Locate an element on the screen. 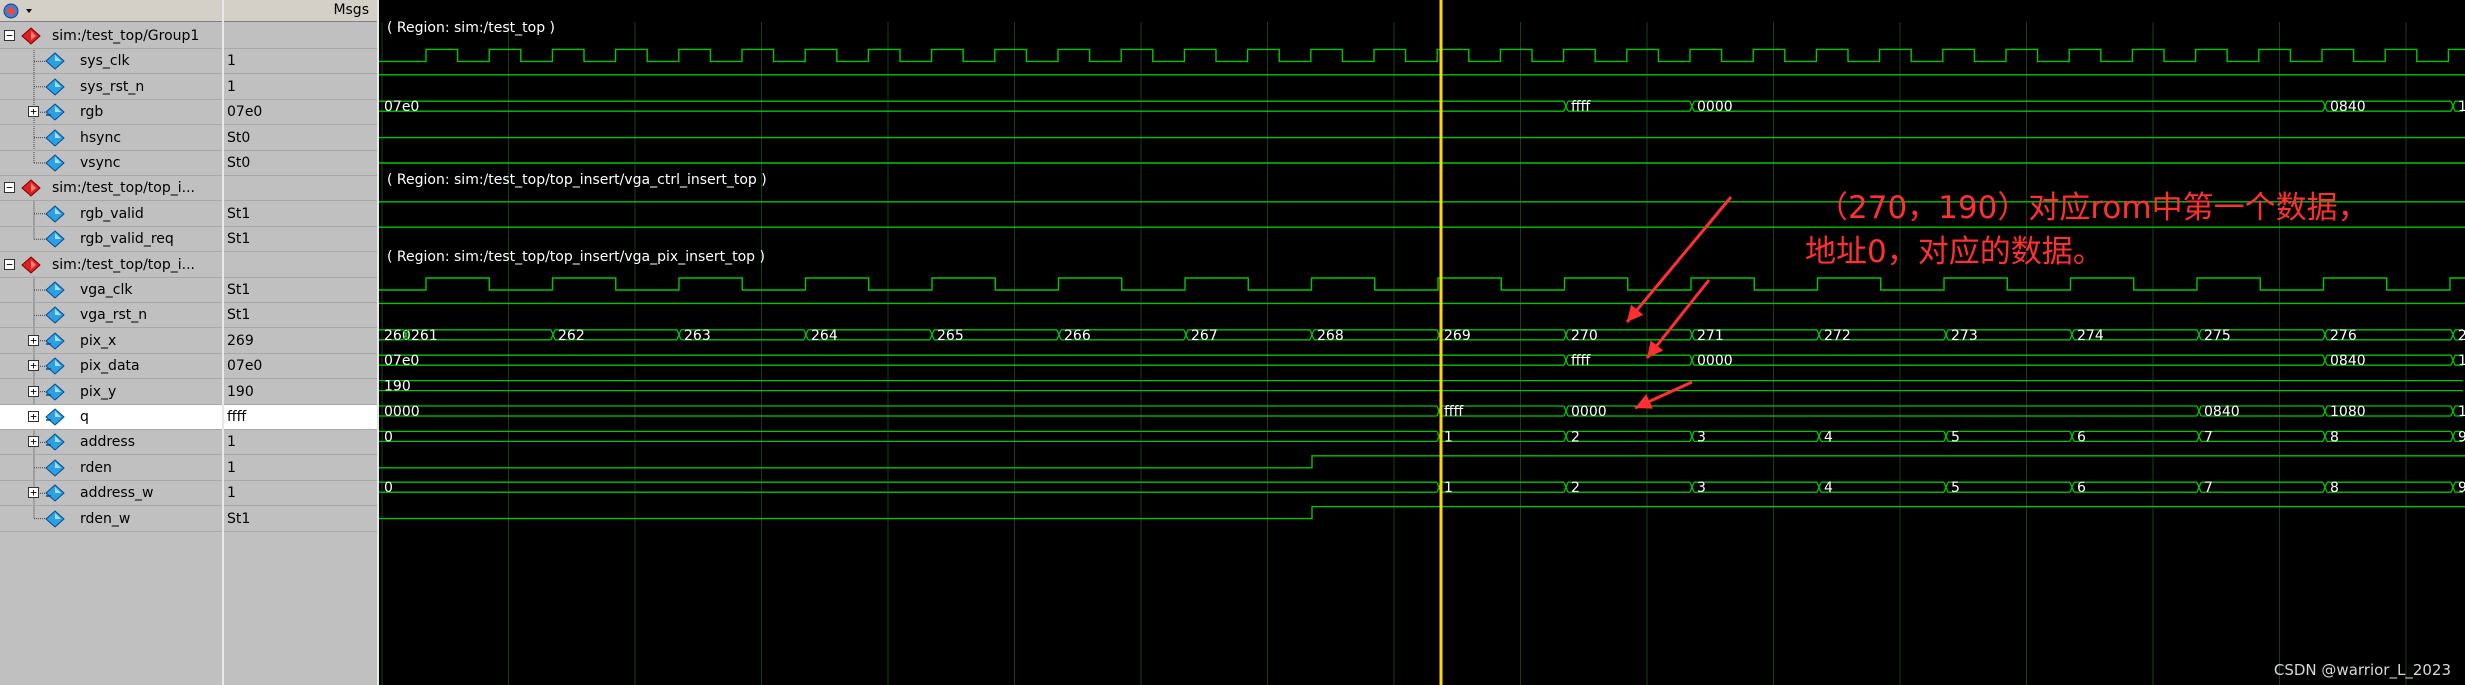  signal-name: vsync is located at coordinates (100, 163).